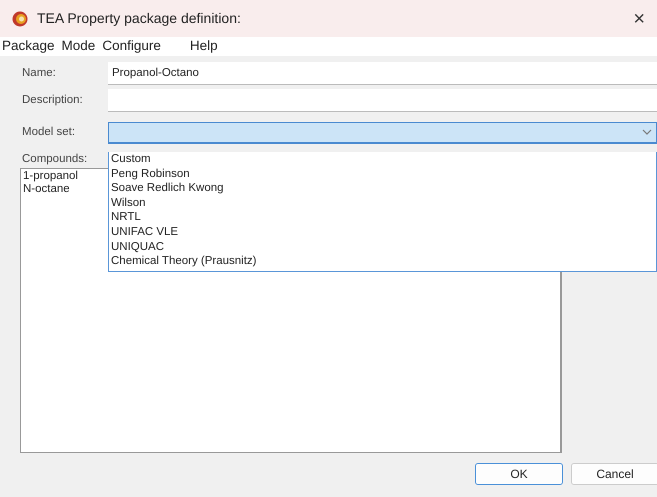 This screenshot has height=497, width=657. What do you see at coordinates (126, 217) in the screenshot?
I see `dropdown-option: NRTL` at bounding box center [126, 217].